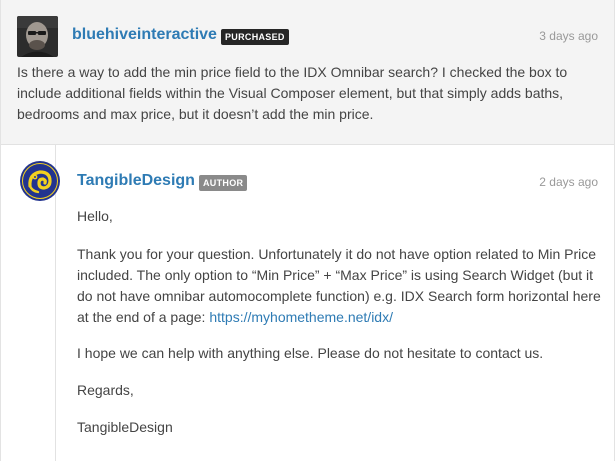 The image size is (615, 461). I want to click on reply-signature: TangibleDesign, so click(125, 427).